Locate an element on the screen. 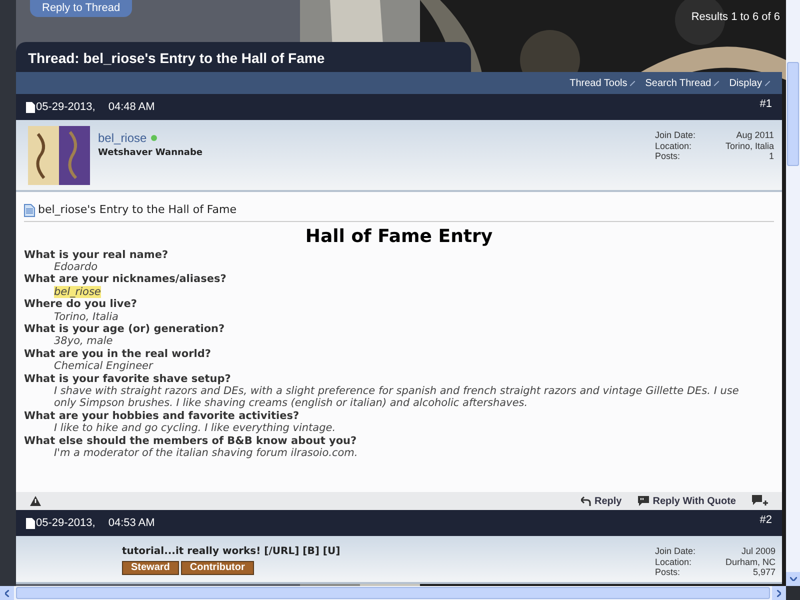  reply-arrow-icon is located at coordinates (585, 501).